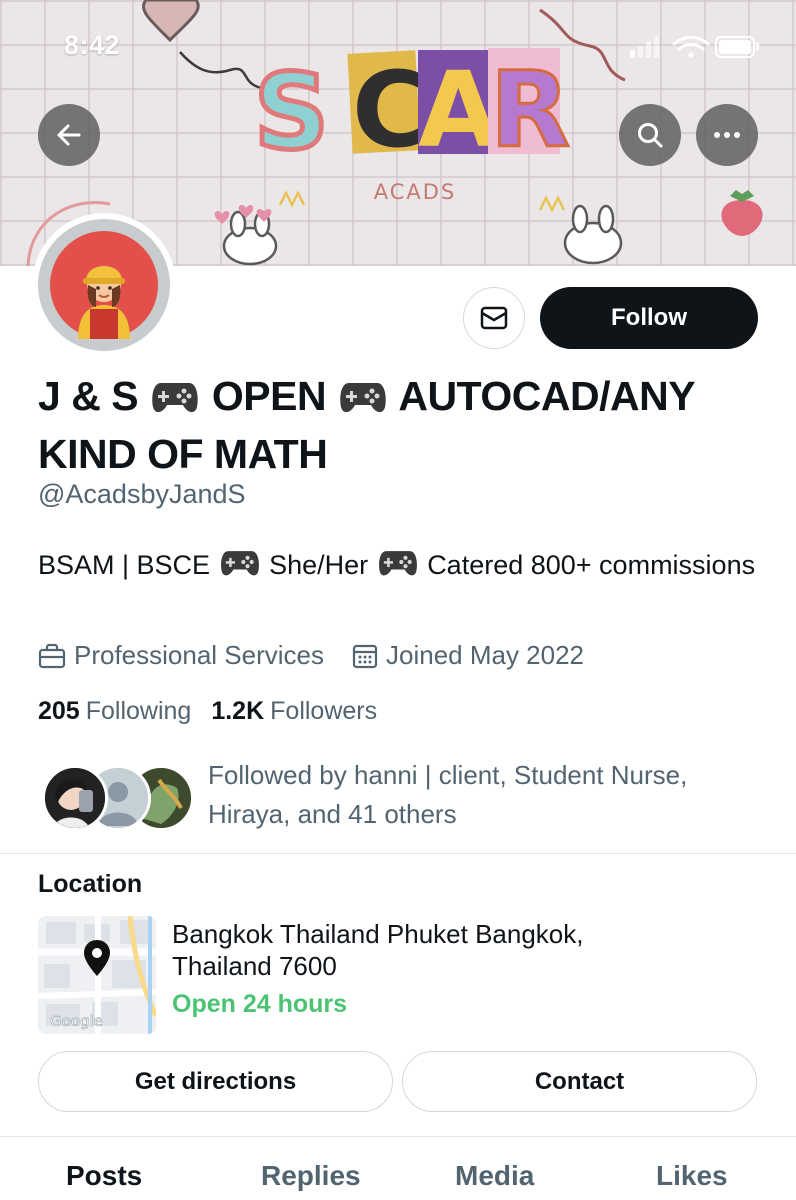  What do you see at coordinates (530, 110) in the screenshot?
I see `svg-text: R` at bounding box center [530, 110].